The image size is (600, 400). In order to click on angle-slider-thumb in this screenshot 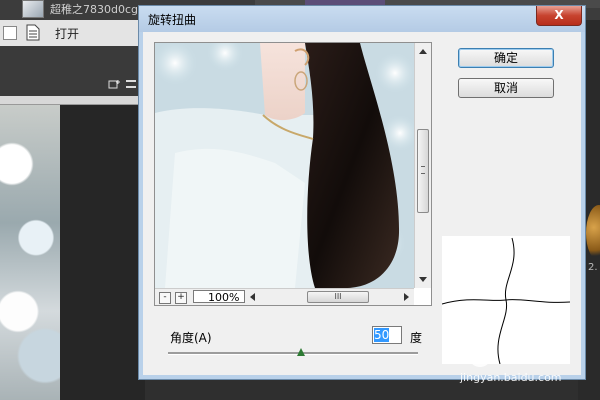, I will do `click(300, 352)`.